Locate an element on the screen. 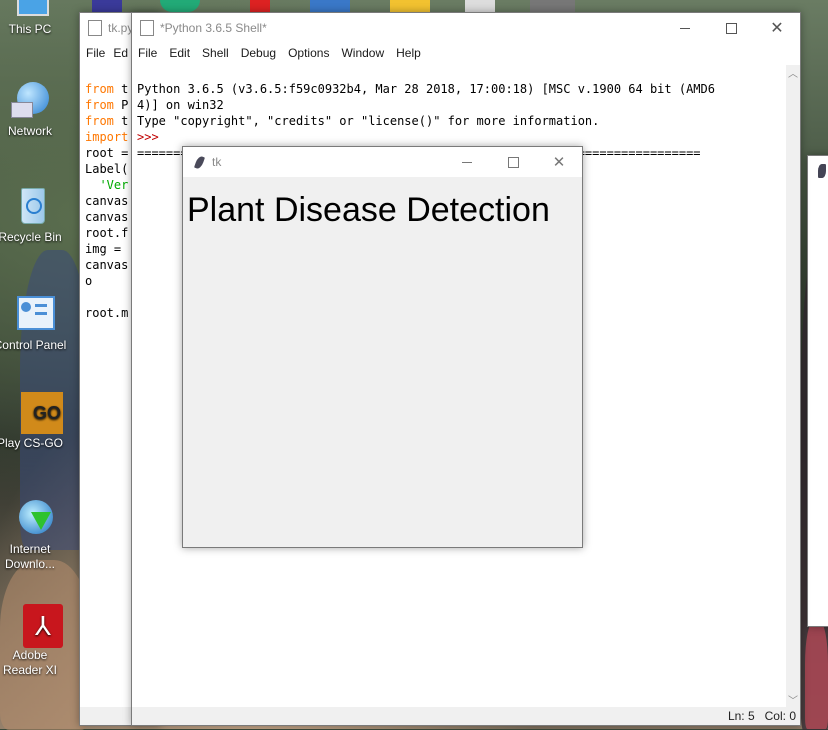 The image size is (828, 730). desktop-icon-label: Adobe Reader XI is located at coordinates (30, 662).